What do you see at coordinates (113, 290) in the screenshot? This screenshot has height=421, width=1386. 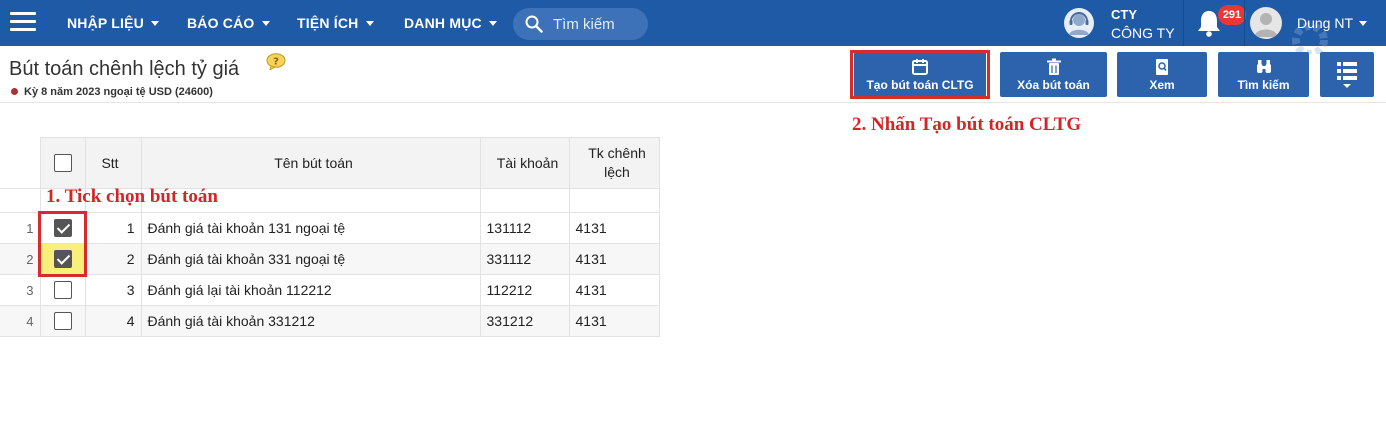 I see `cell-stt: 3` at bounding box center [113, 290].